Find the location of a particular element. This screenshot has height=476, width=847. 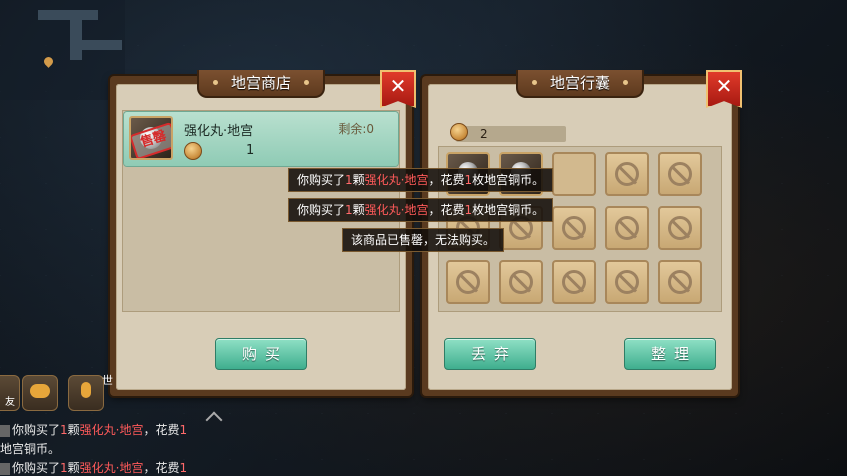

minimap is located at coordinates (62, 50).